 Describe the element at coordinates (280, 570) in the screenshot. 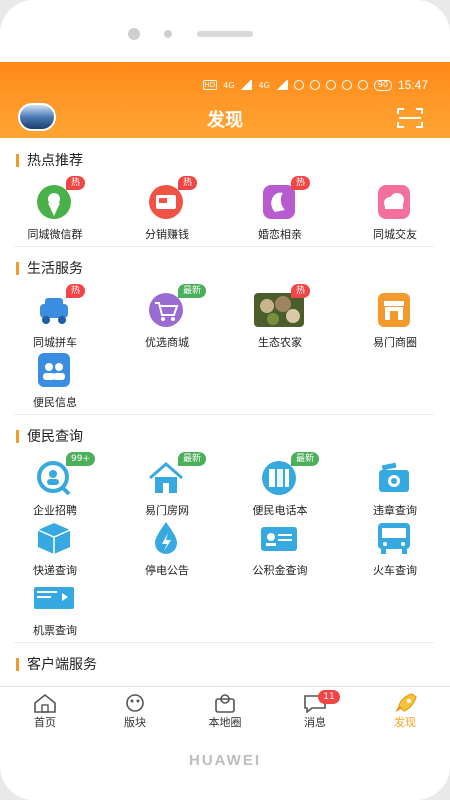

I see `item-label: 公积金查询` at that location.